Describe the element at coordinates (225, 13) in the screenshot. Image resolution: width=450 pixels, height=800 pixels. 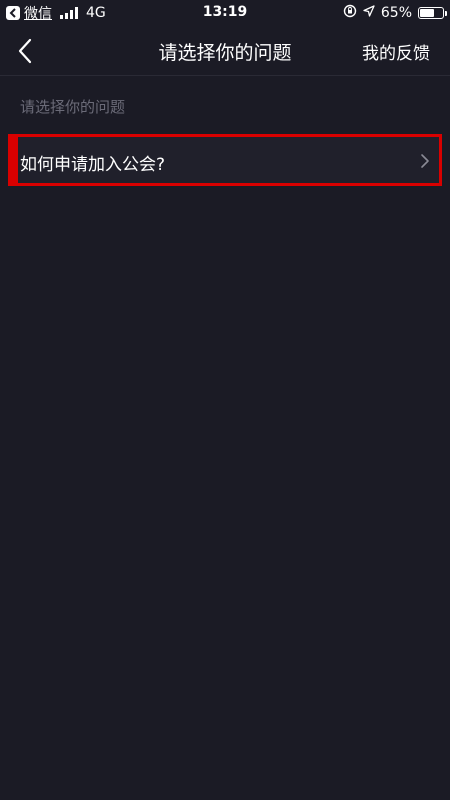
I see `status-bar: 微信 4G 13:19 65%` at that location.